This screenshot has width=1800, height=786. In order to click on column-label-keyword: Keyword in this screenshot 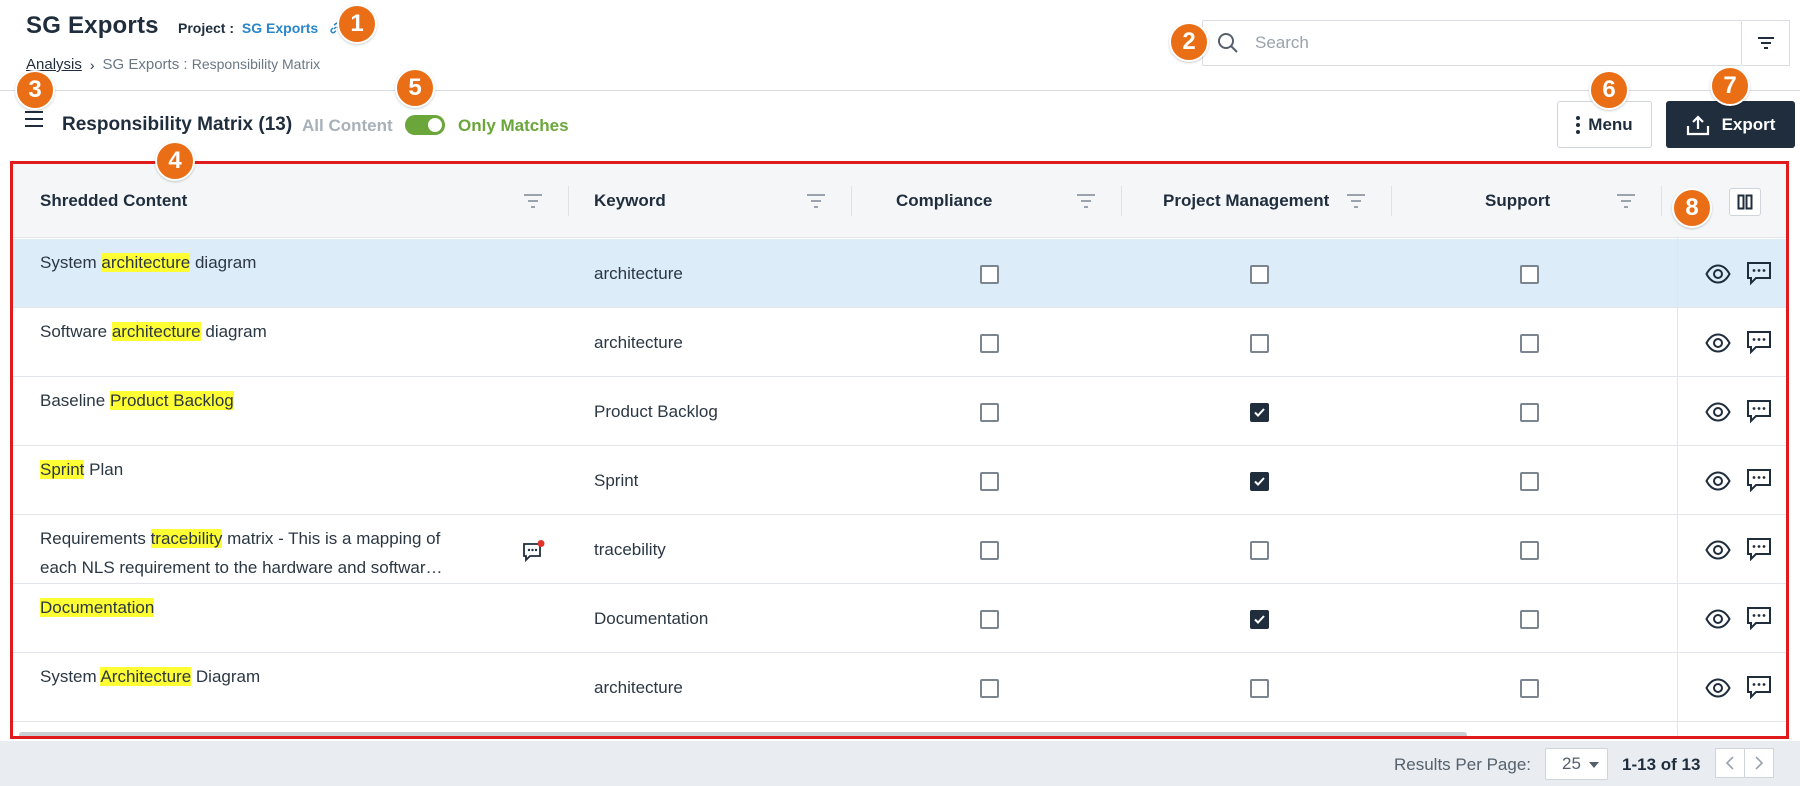, I will do `click(630, 200)`.